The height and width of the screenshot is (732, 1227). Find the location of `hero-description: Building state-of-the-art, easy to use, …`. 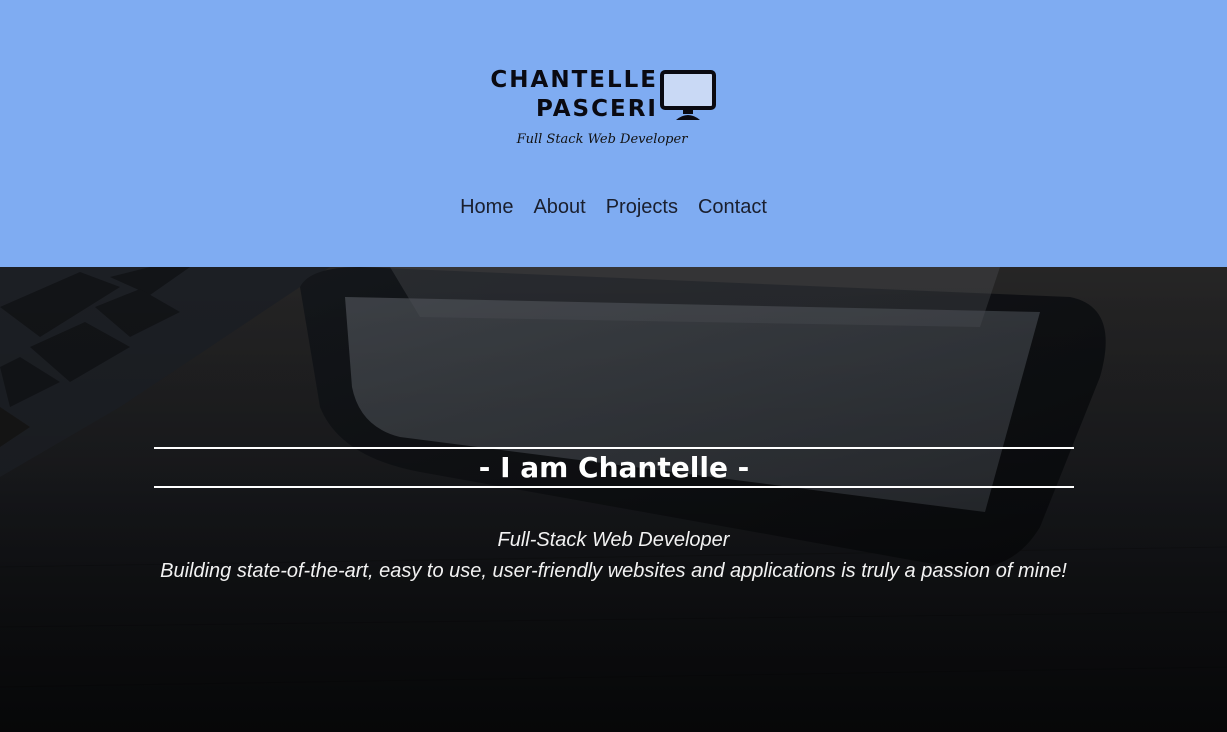

hero-description: Building state-of-the-art, easy to use, … is located at coordinates (613, 571).